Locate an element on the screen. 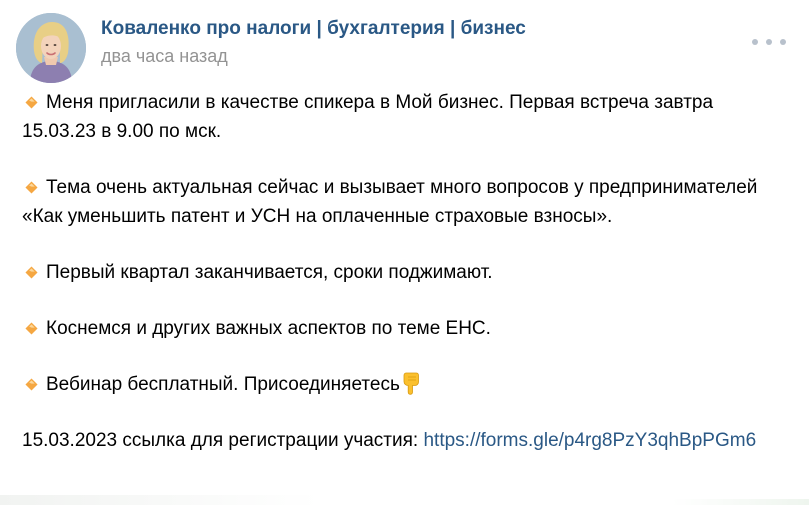 This screenshot has height=505, width=809. post-paragraph-text: Вебинар бесплатный. Присоединяетесь is located at coordinates (223, 384).